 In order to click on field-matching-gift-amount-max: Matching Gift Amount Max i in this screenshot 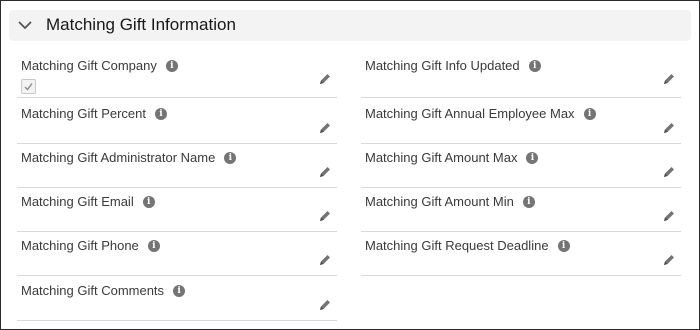, I will do `click(521, 165)`.